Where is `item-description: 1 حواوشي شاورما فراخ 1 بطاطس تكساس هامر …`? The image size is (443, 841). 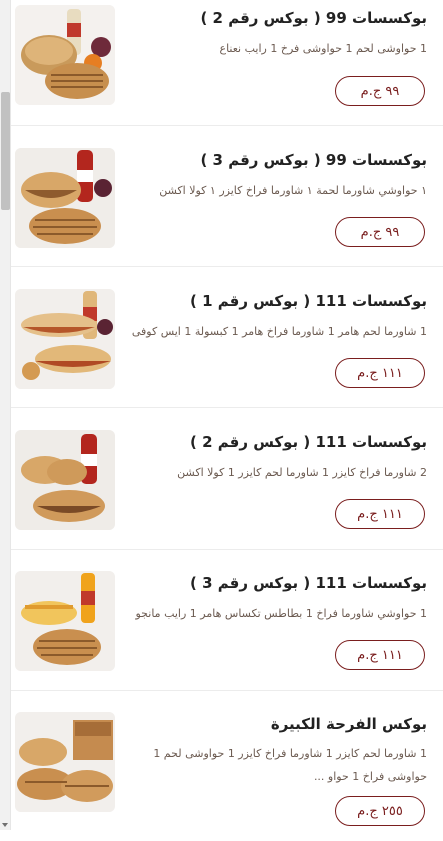
item-description: 1 حواوشي شاورما فراخ 1 بطاطس تكساس هامر … is located at coordinates (281, 613).